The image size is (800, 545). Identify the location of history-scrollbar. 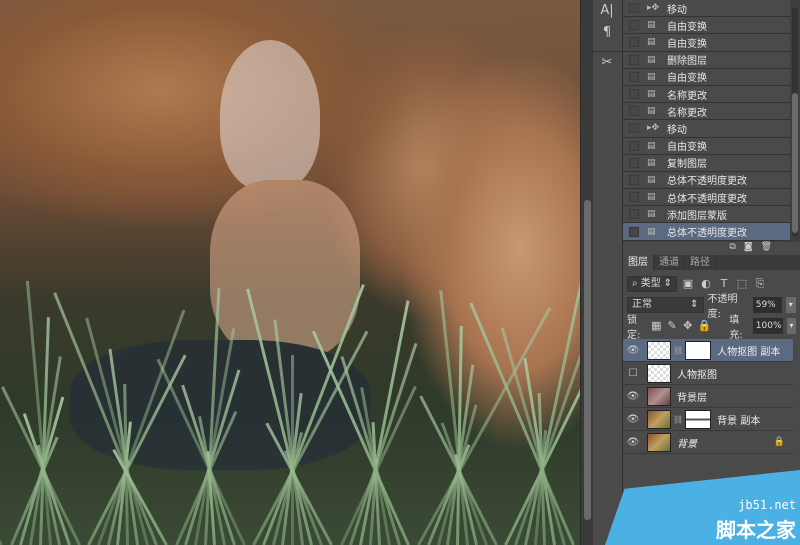
(795, 122).